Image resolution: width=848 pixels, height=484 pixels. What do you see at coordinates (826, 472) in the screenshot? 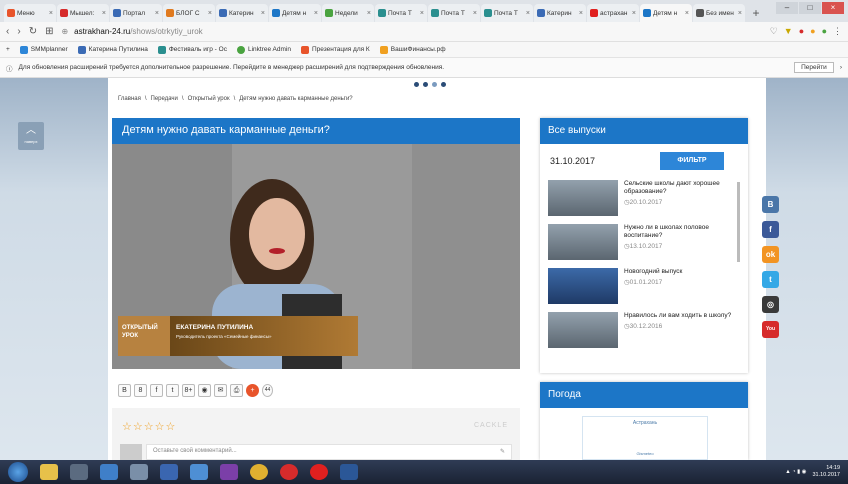
I see `clock: 14:19 31.10.2017` at bounding box center [826, 472].